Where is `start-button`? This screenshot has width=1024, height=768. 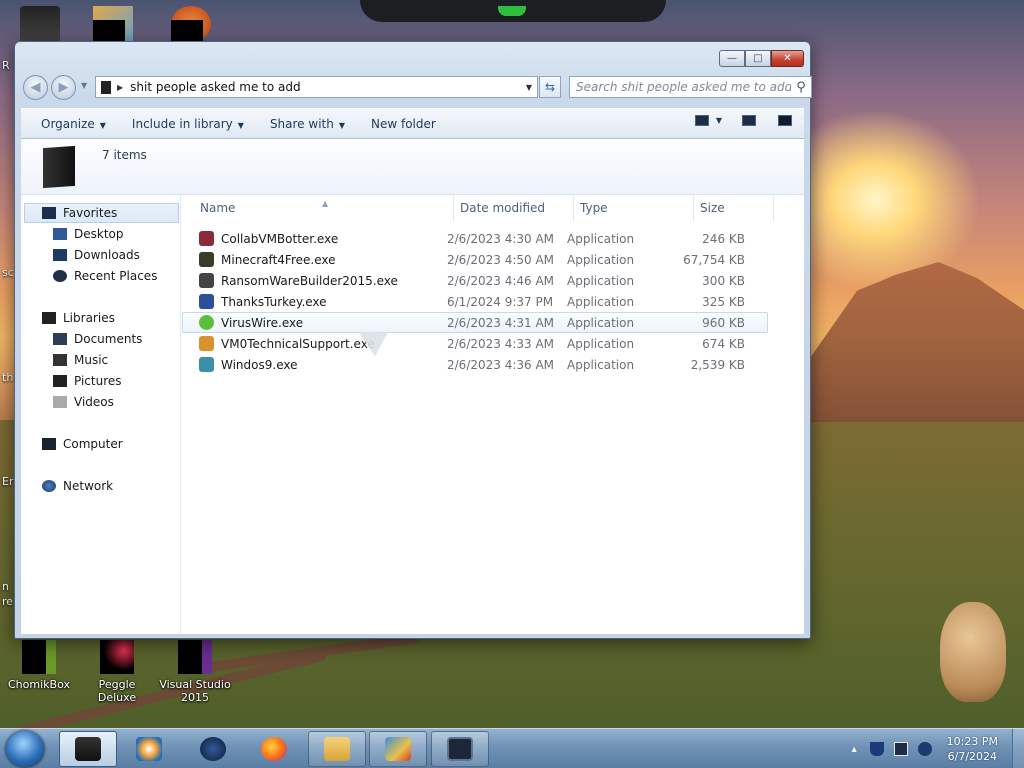
start-button is located at coordinates (25, 749).